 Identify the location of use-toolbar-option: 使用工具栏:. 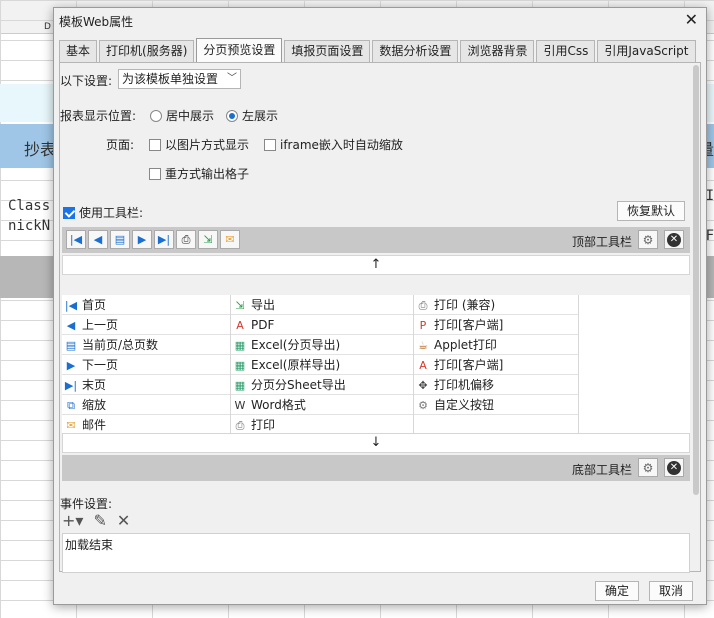
(103, 212).